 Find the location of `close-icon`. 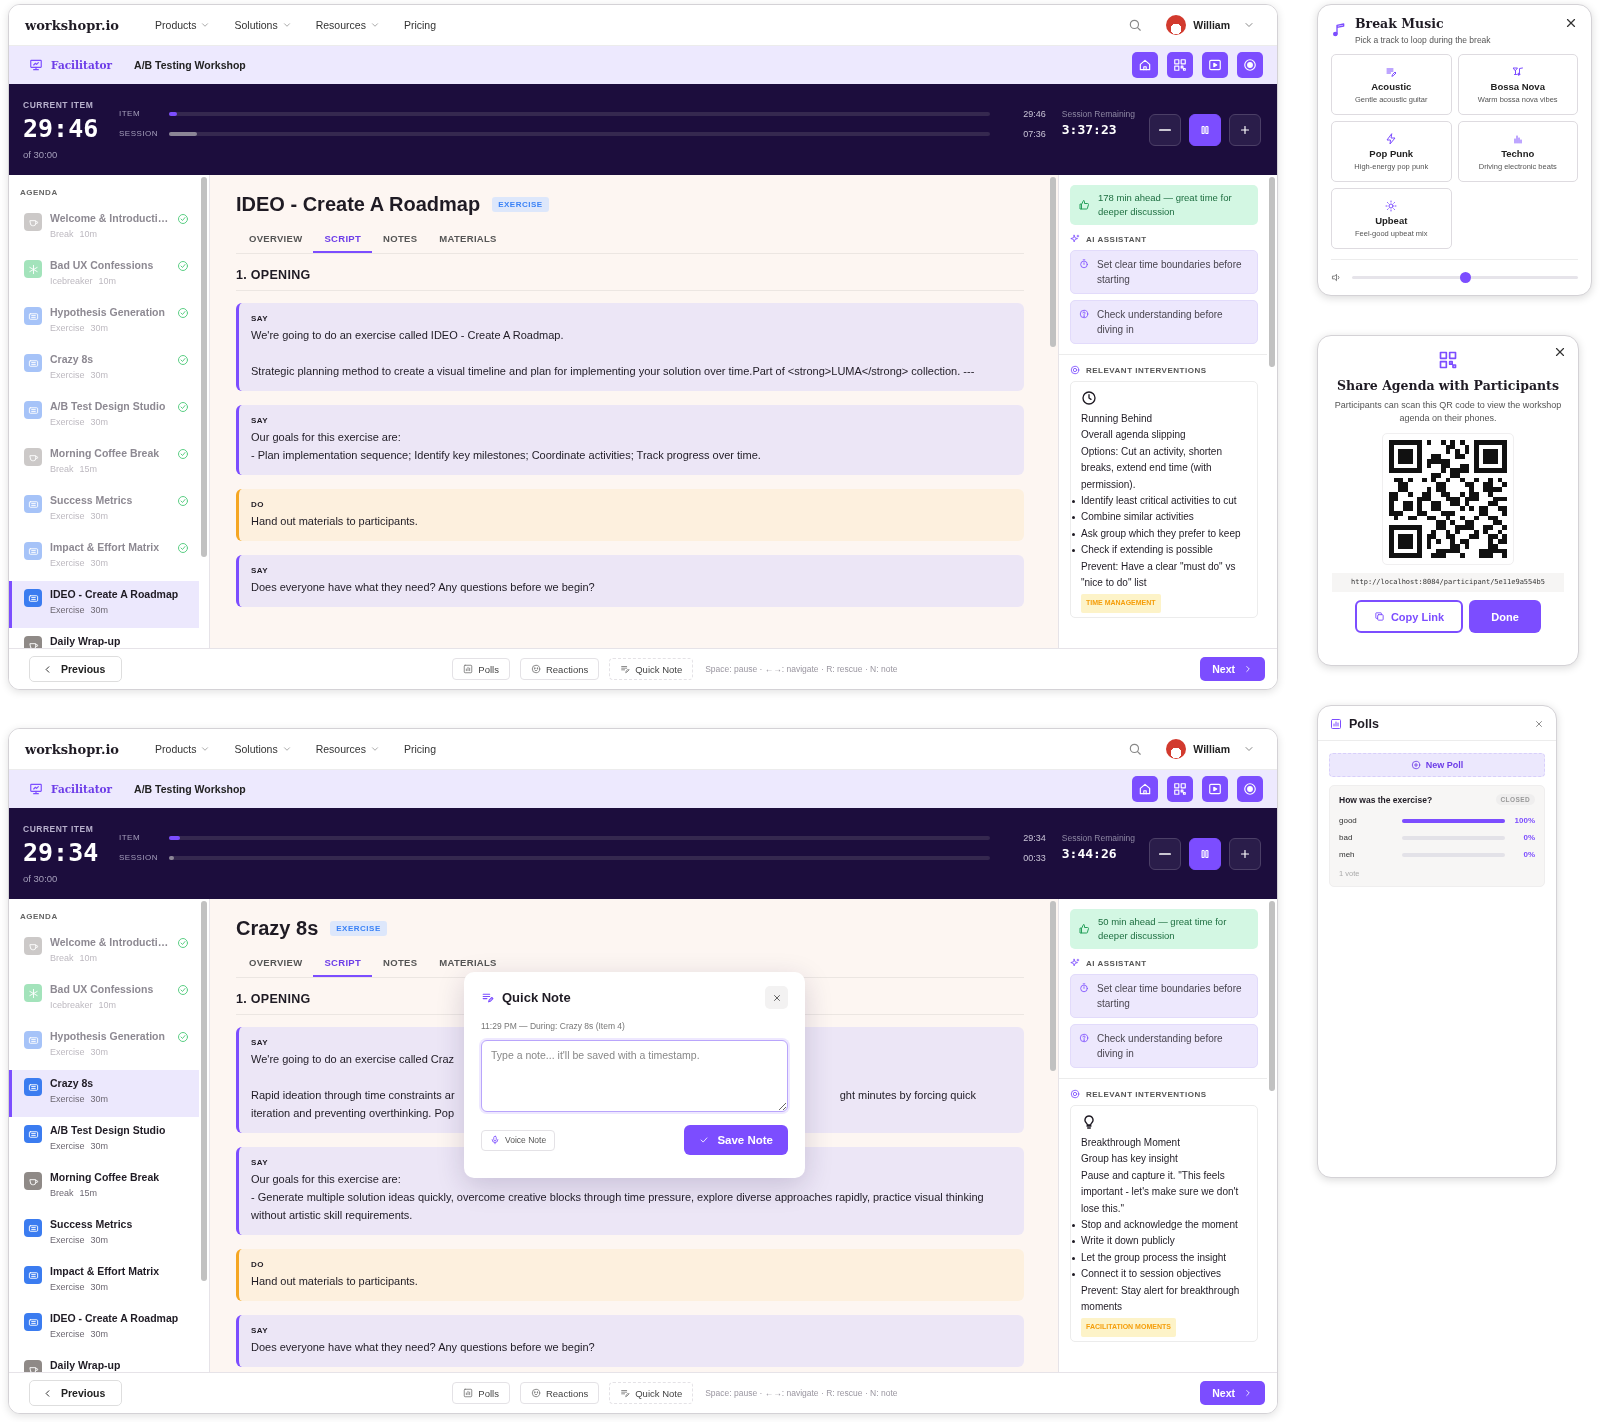

close-icon is located at coordinates (1560, 352).